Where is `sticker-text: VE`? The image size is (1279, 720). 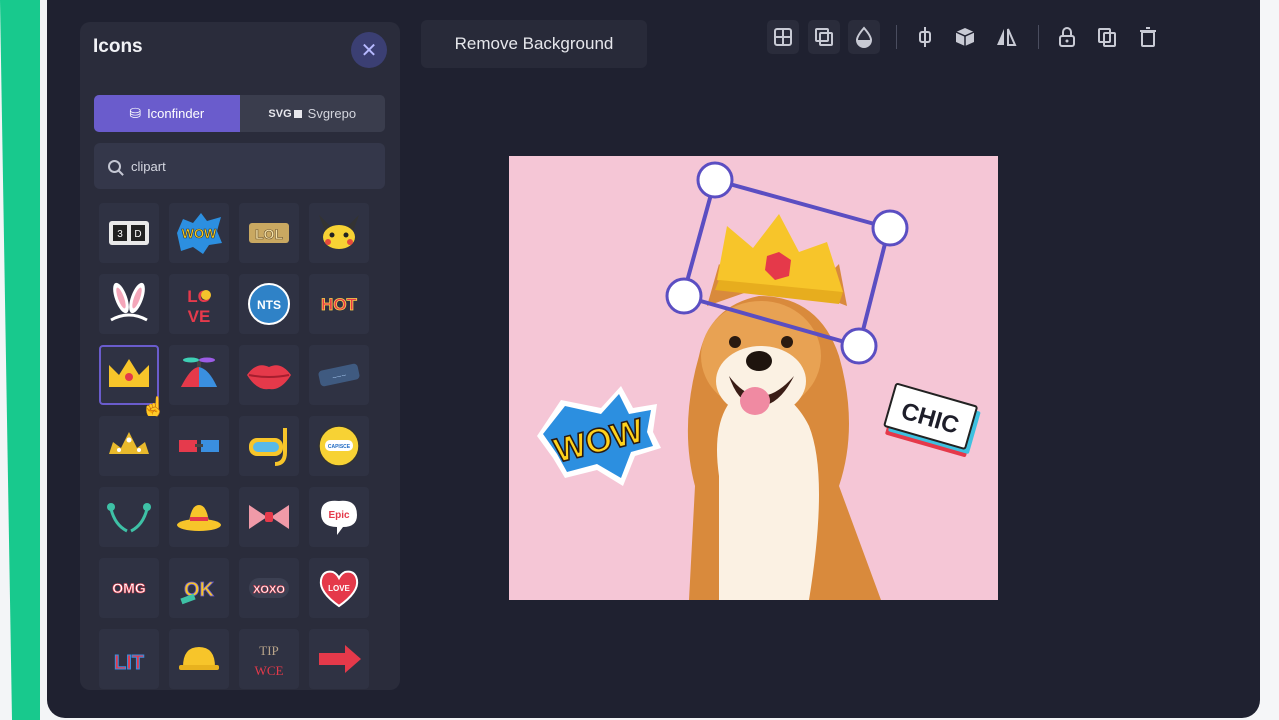 sticker-text: VE is located at coordinates (199, 316).